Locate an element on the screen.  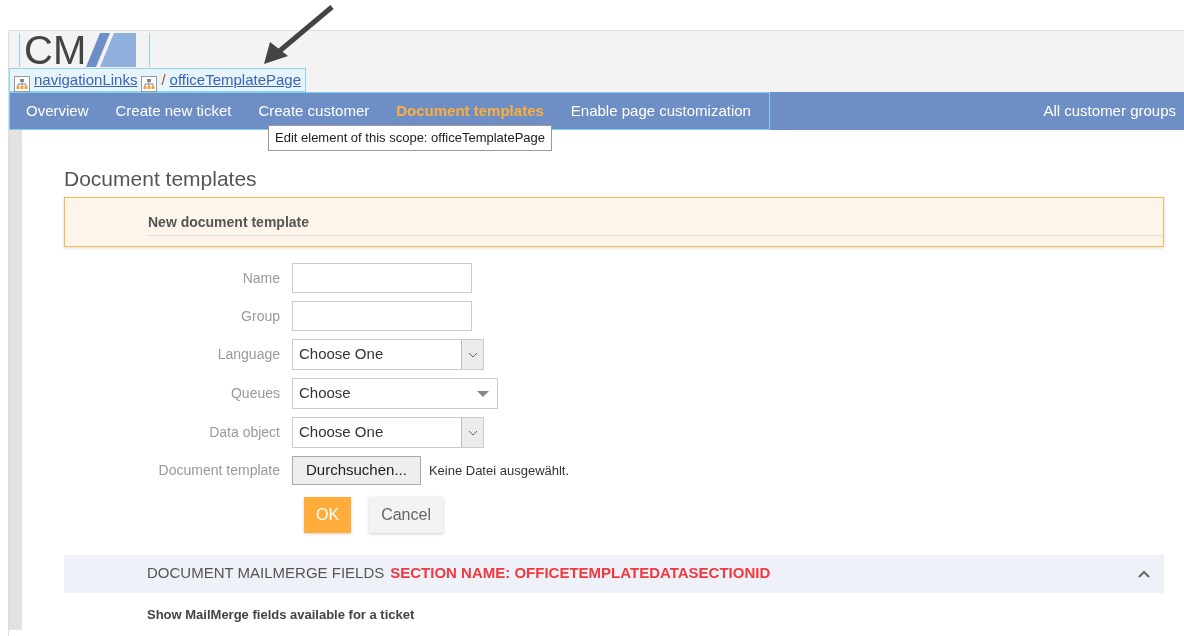
panel-title: New document template is located at coordinates (655, 224).